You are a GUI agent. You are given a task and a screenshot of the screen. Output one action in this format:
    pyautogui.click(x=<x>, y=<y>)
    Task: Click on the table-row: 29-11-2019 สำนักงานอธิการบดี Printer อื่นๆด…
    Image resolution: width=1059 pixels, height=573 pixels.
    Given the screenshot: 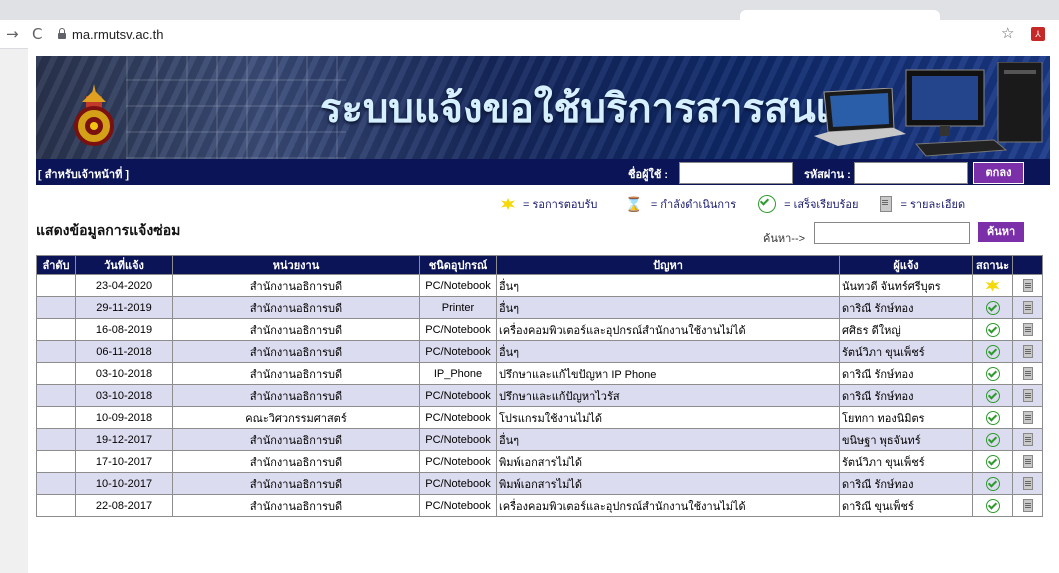 What is the action you would take?
    pyautogui.click(x=539, y=307)
    